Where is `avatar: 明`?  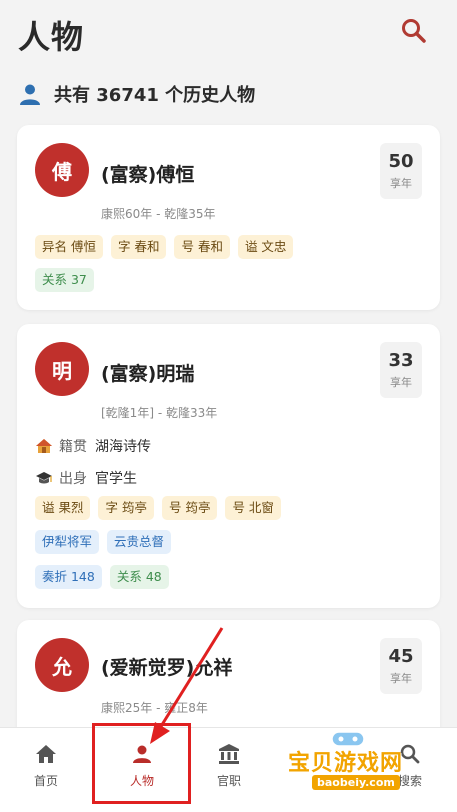
avatar: 明 is located at coordinates (62, 369).